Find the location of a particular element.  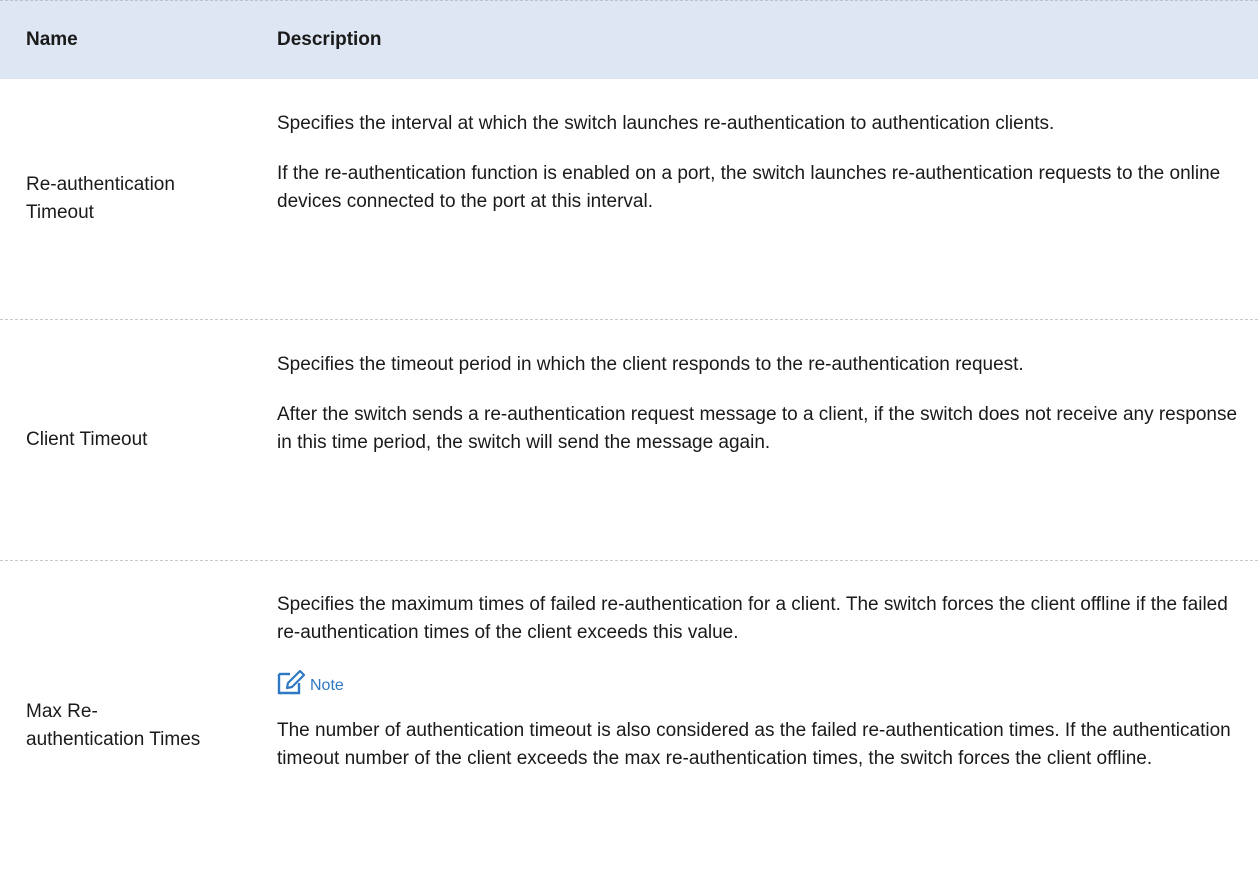

table-header: Name Description is located at coordinates (629, 39).